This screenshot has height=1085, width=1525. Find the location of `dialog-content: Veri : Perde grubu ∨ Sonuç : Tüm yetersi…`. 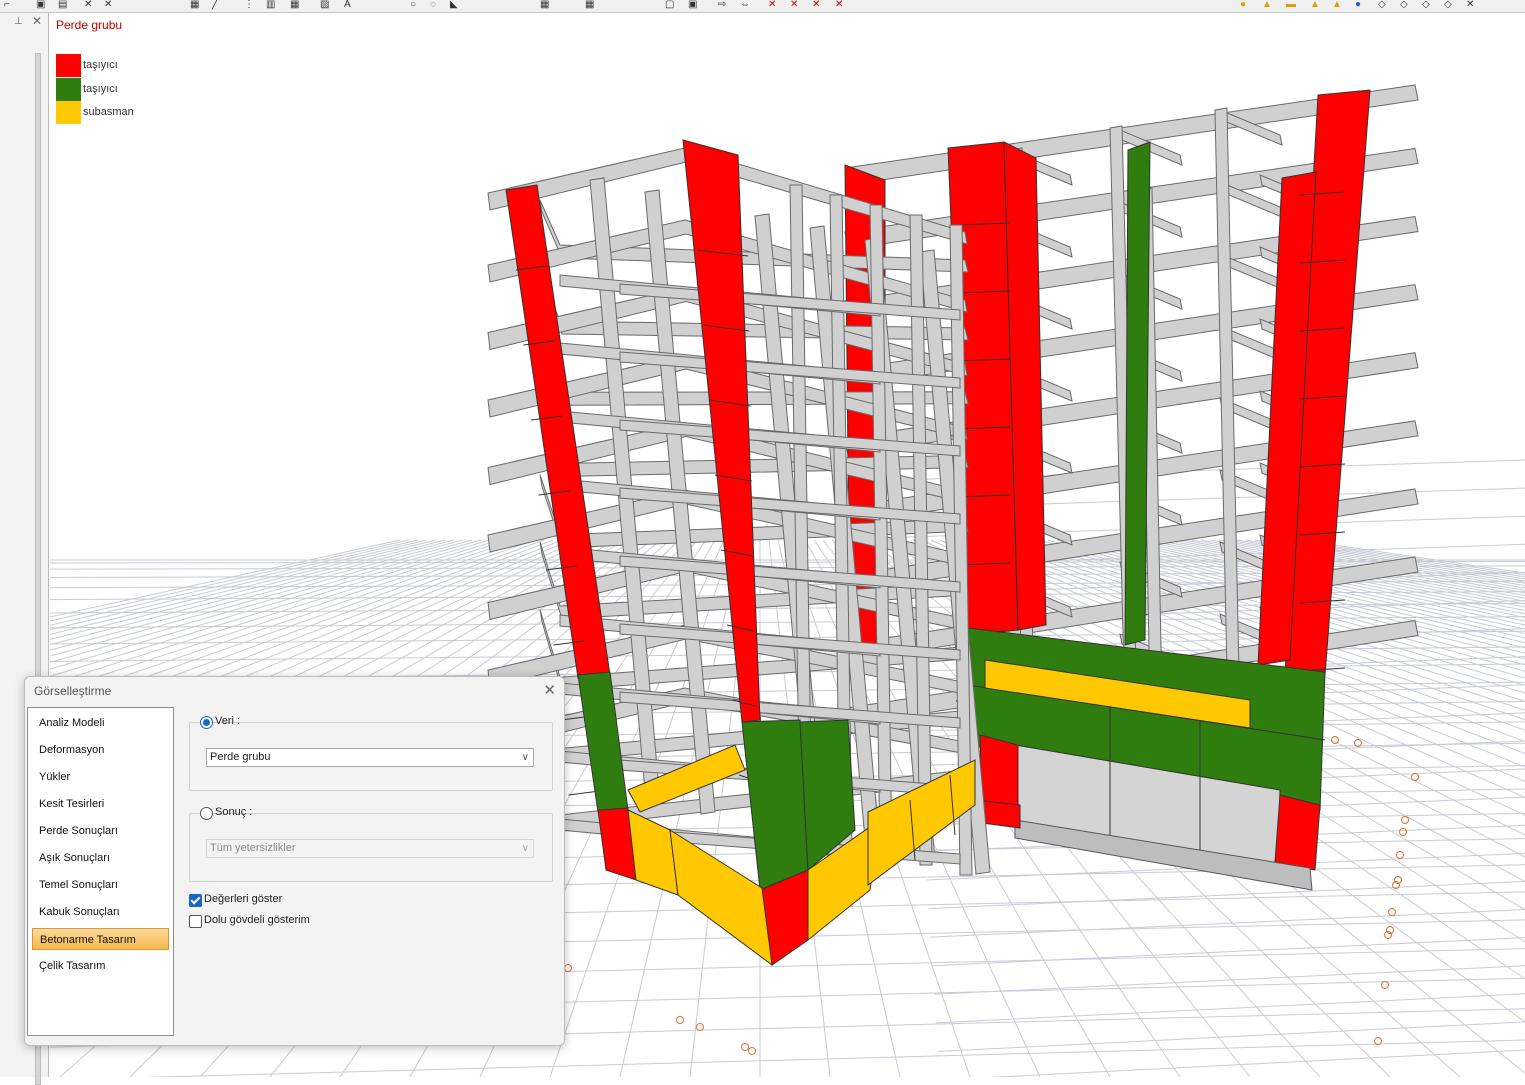

dialog-content: Veri : Perde grubu ∨ Sonuç : Tüm yetersi… is located at coordinates (370, 870).